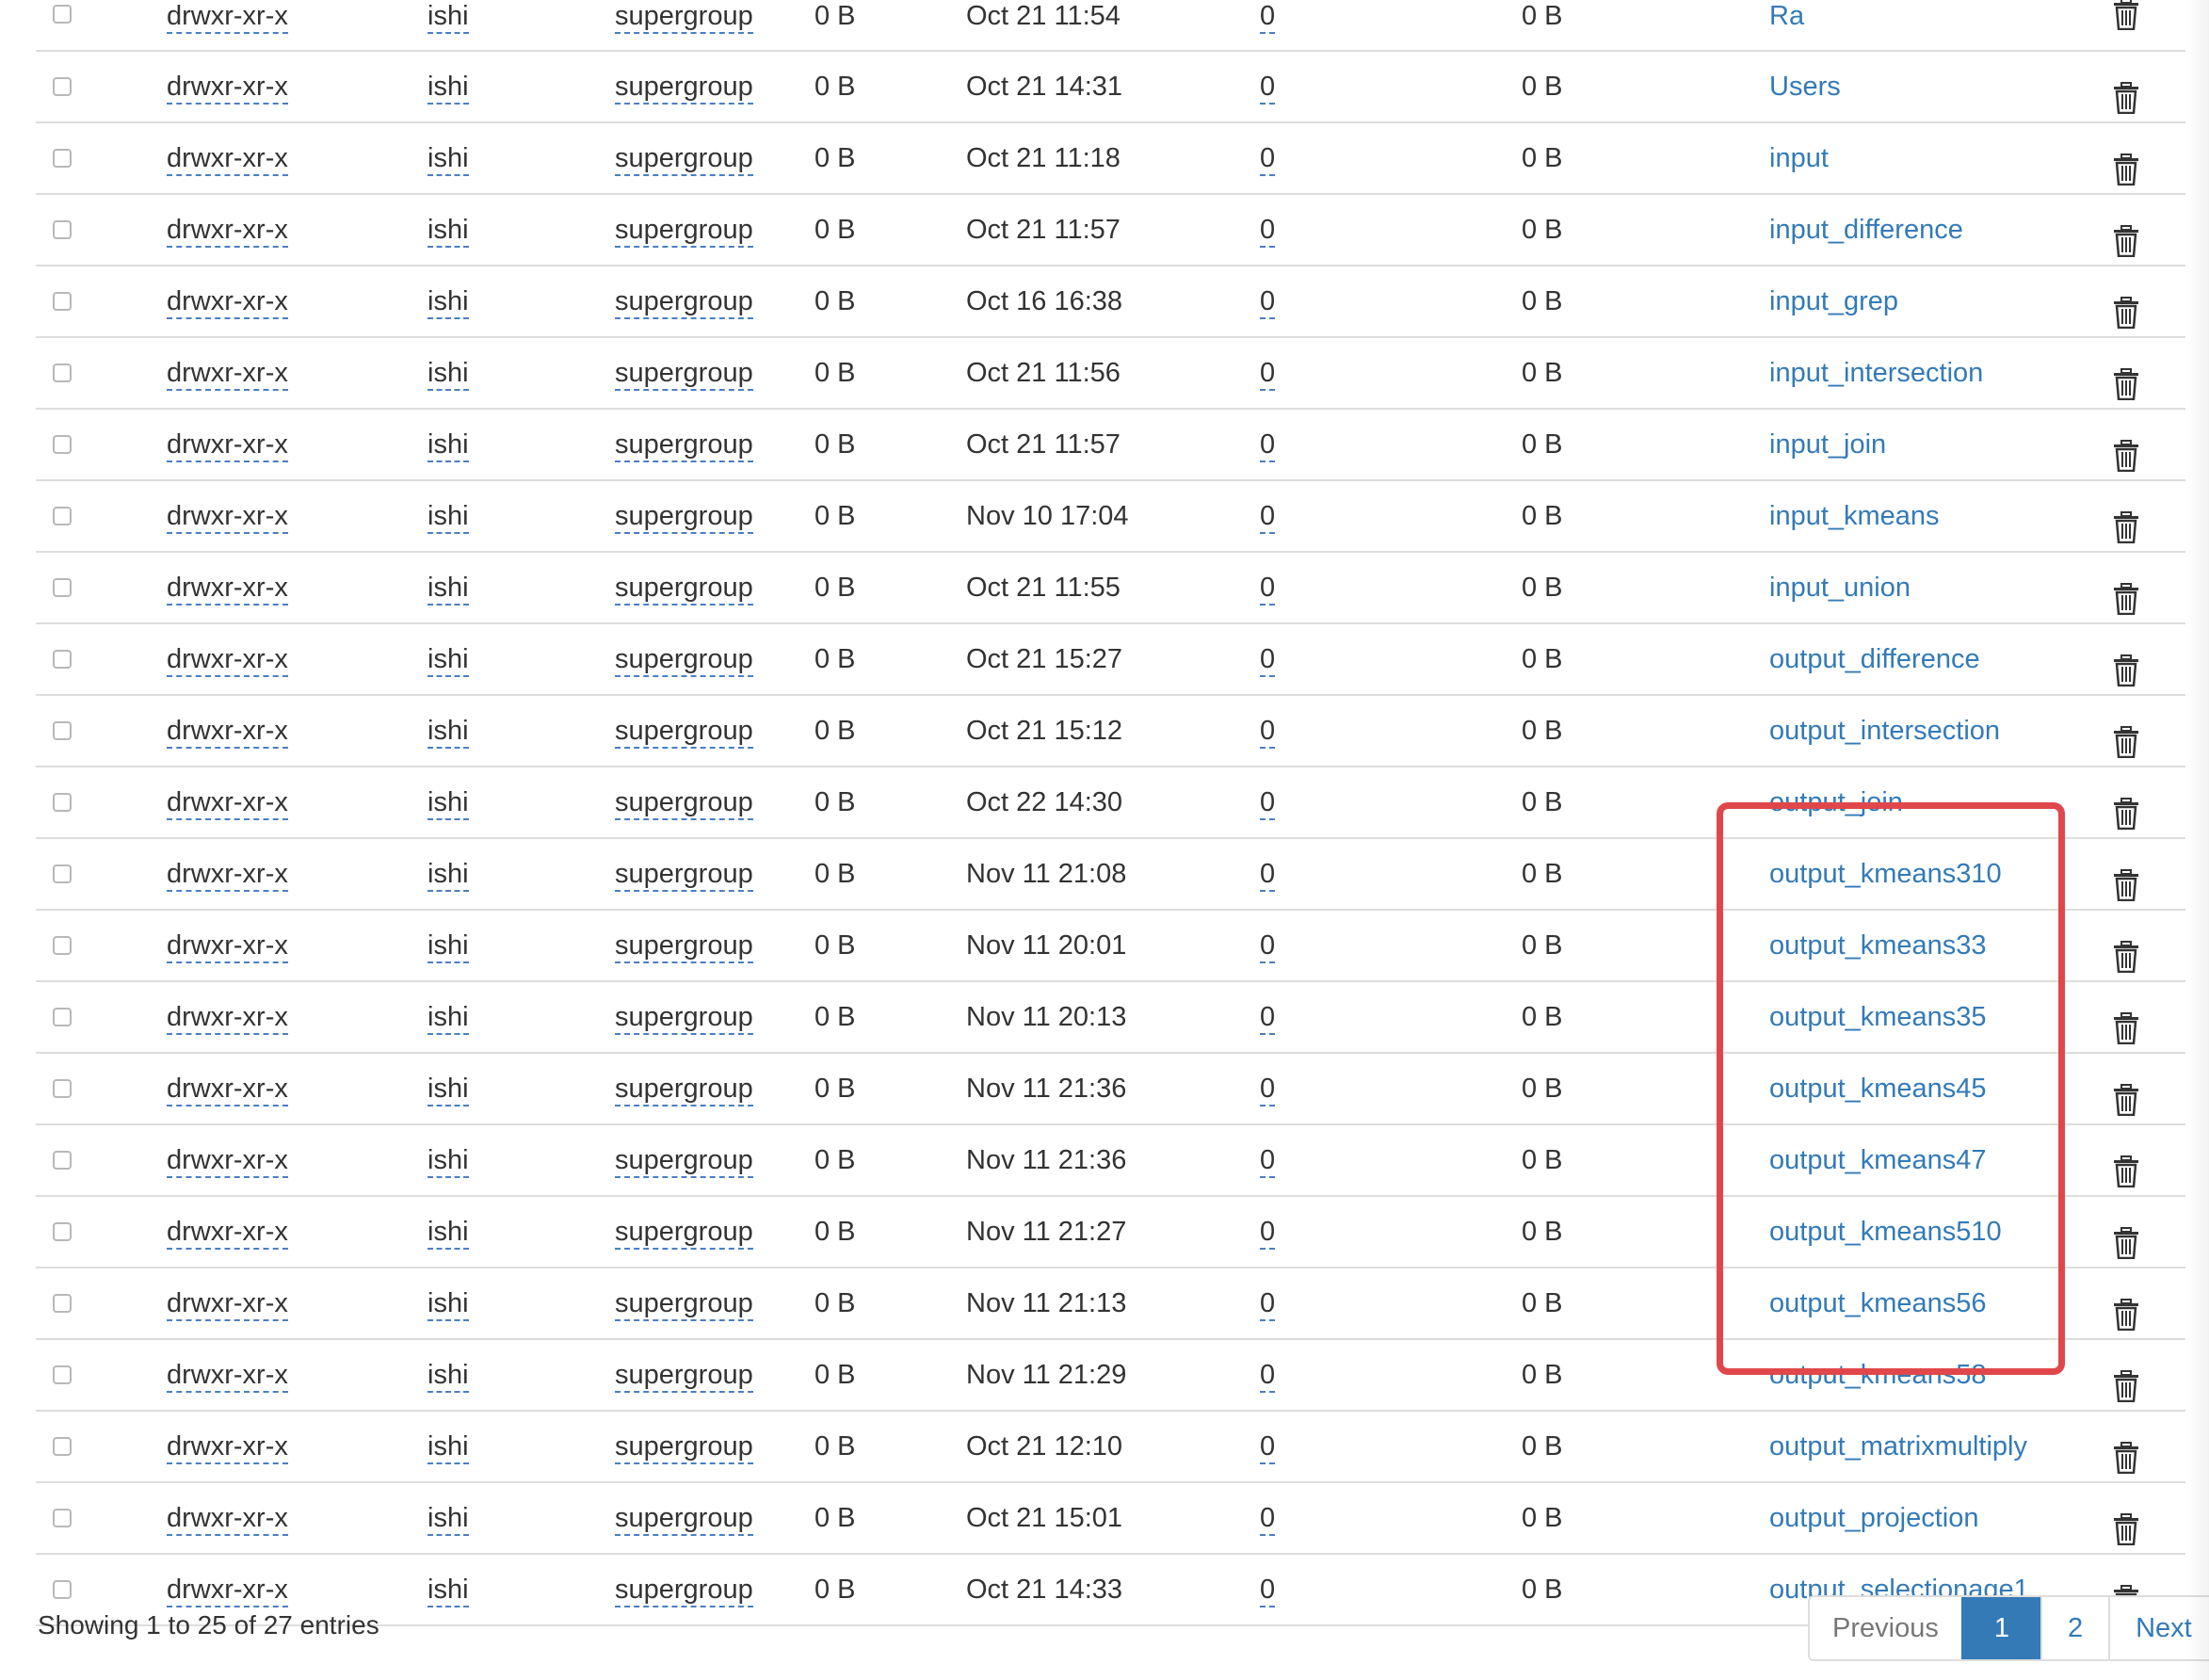 The image size is (2209, 1680). Describe the element at coordinates (1866, 230) in the screenshot. I see `file-name-link: input_difference` at that location.